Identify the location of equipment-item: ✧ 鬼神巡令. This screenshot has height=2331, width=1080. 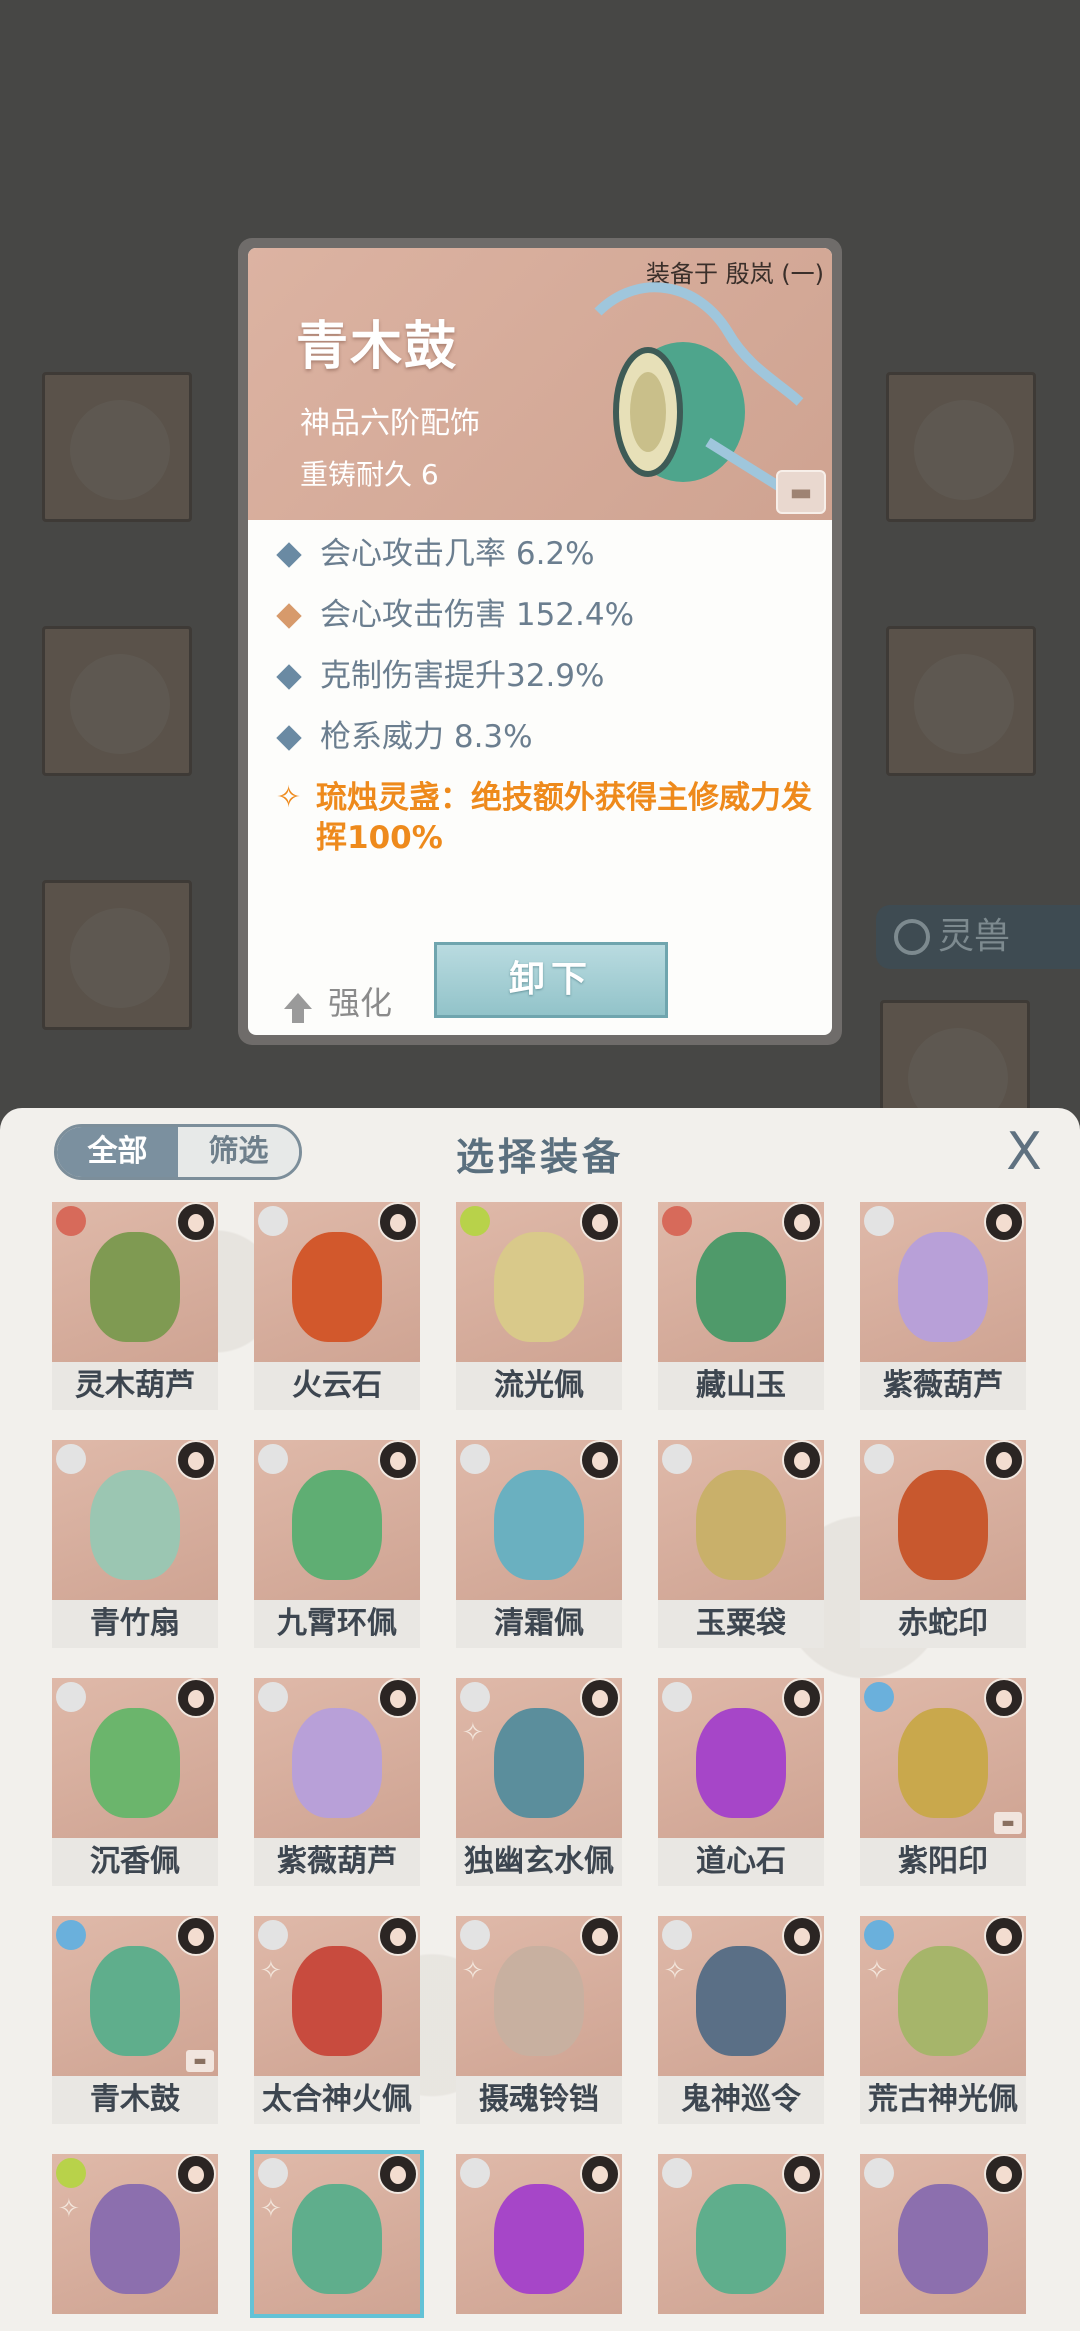
(741, 2021).